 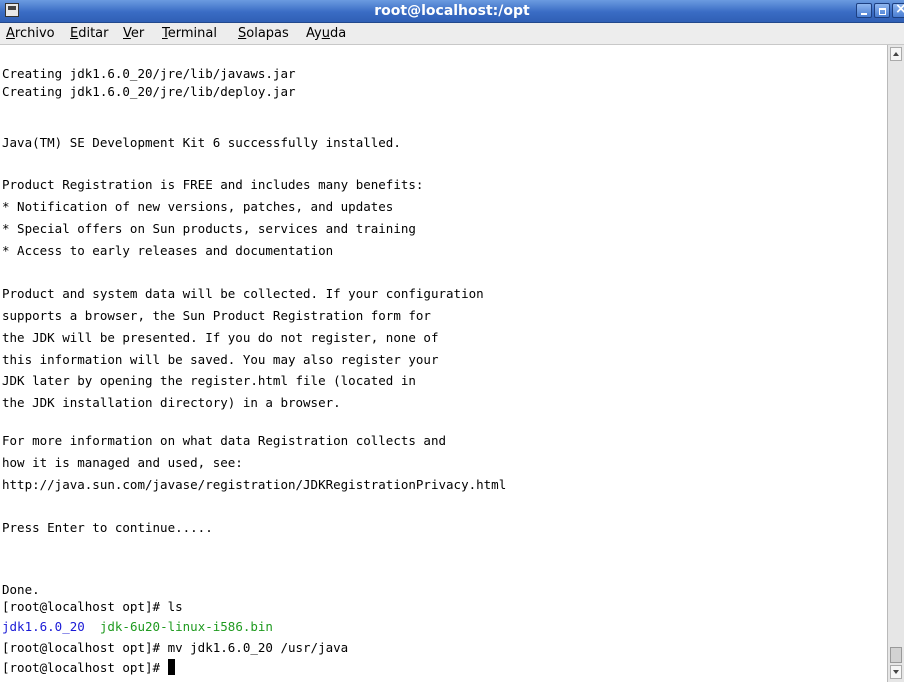 I want to click on shell-prompt: [root@localhost opt]#, so click(x=85, y=667).